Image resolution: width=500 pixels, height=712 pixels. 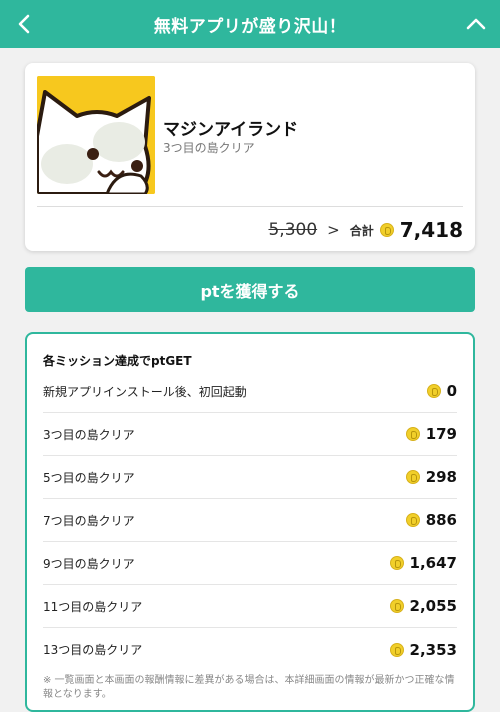 What do you see at coordinates (433, 606) in the screenshot?
I see `mission-points: 2,055` at bounding box center [433, 606].